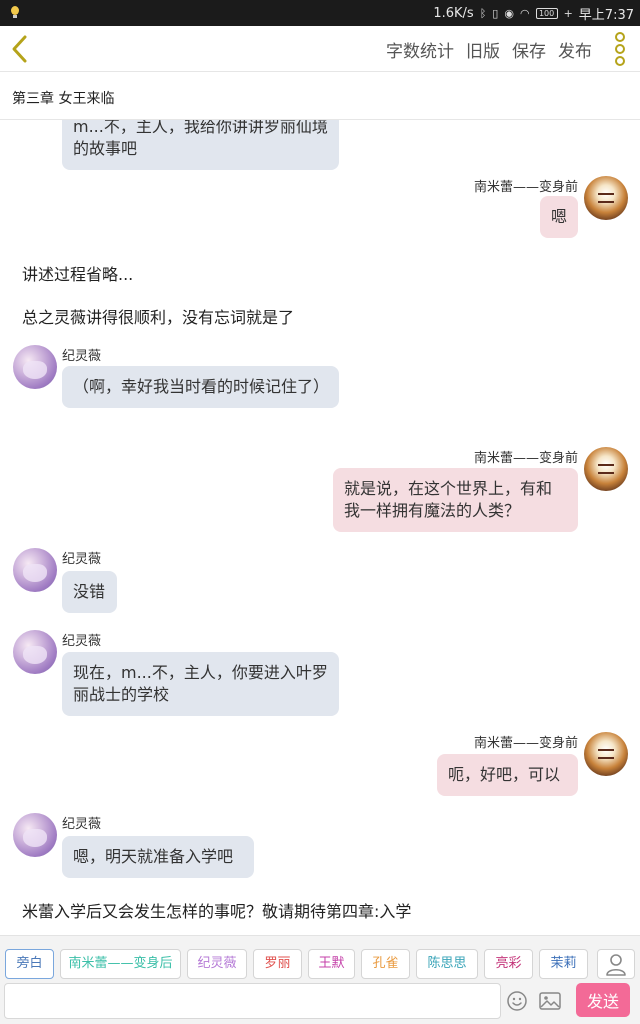  I want to click on narration-text: 总之灵薇讲得很顺利，没有忘词就是了, so click(158, 316).